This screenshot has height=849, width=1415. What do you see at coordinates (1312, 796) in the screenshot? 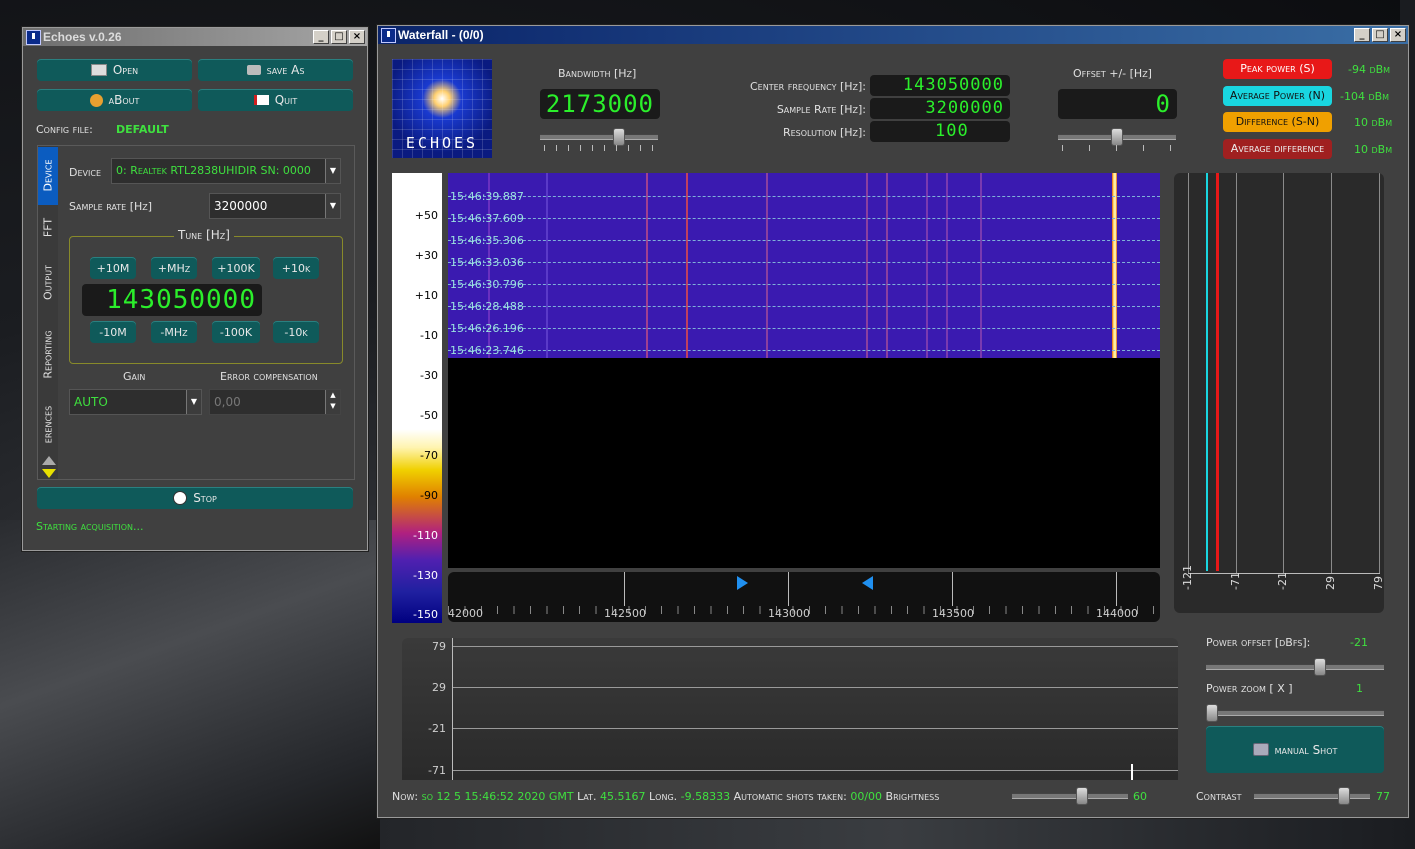
I see `contrast-slider` at bounding box center [1312, 796].